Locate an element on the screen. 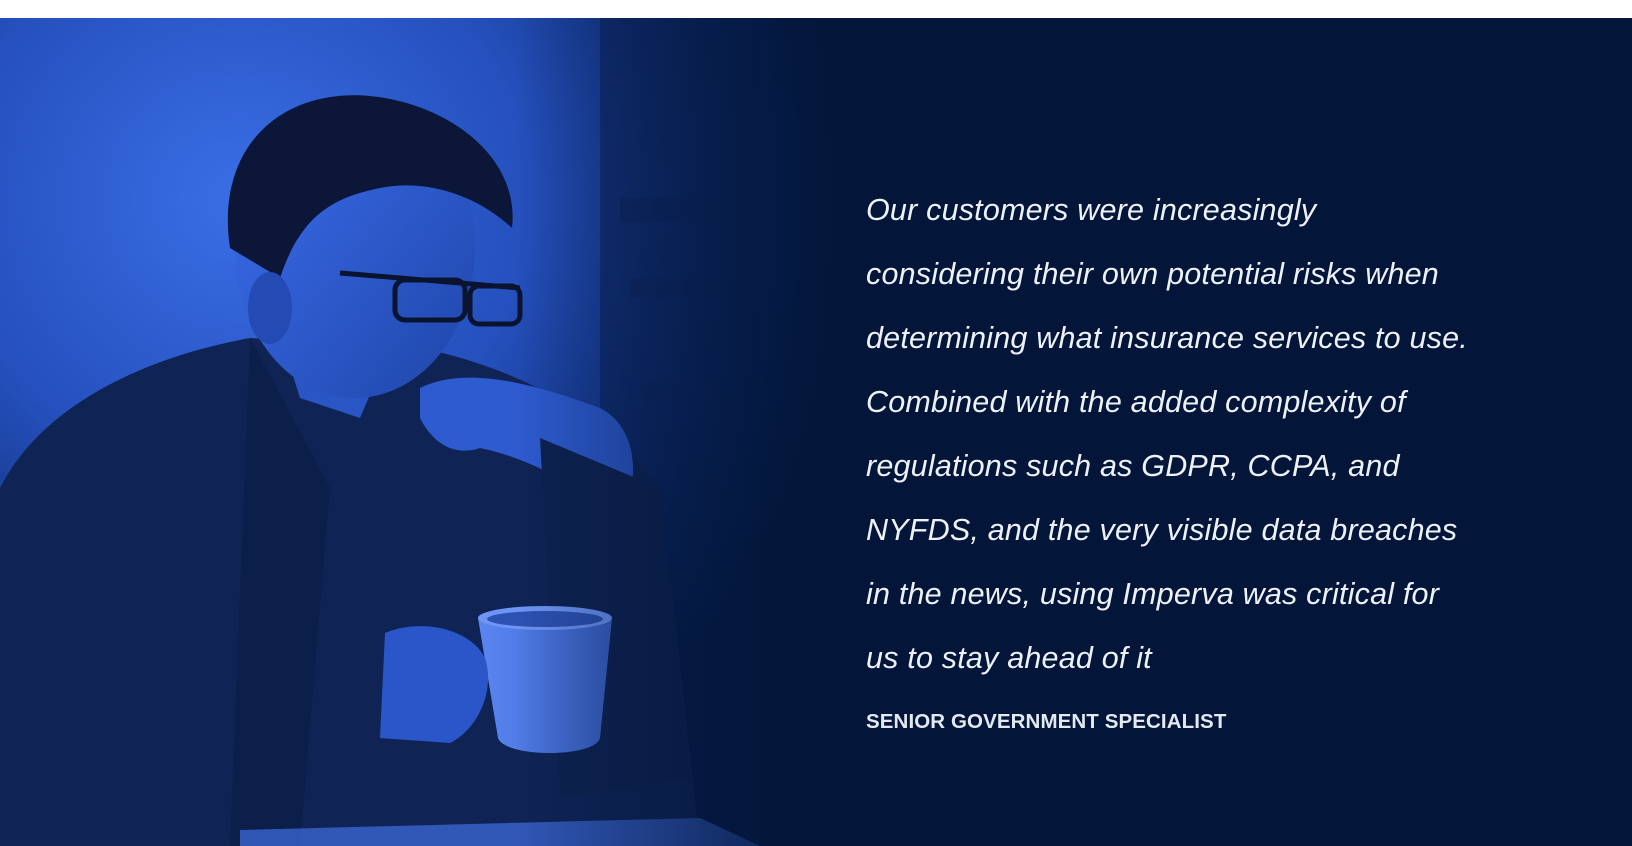 The height and width of the screenshot is (846, 1632). quote-line: regulations such as GDPR, CCPA, and is located at coordinates (1133, 466).